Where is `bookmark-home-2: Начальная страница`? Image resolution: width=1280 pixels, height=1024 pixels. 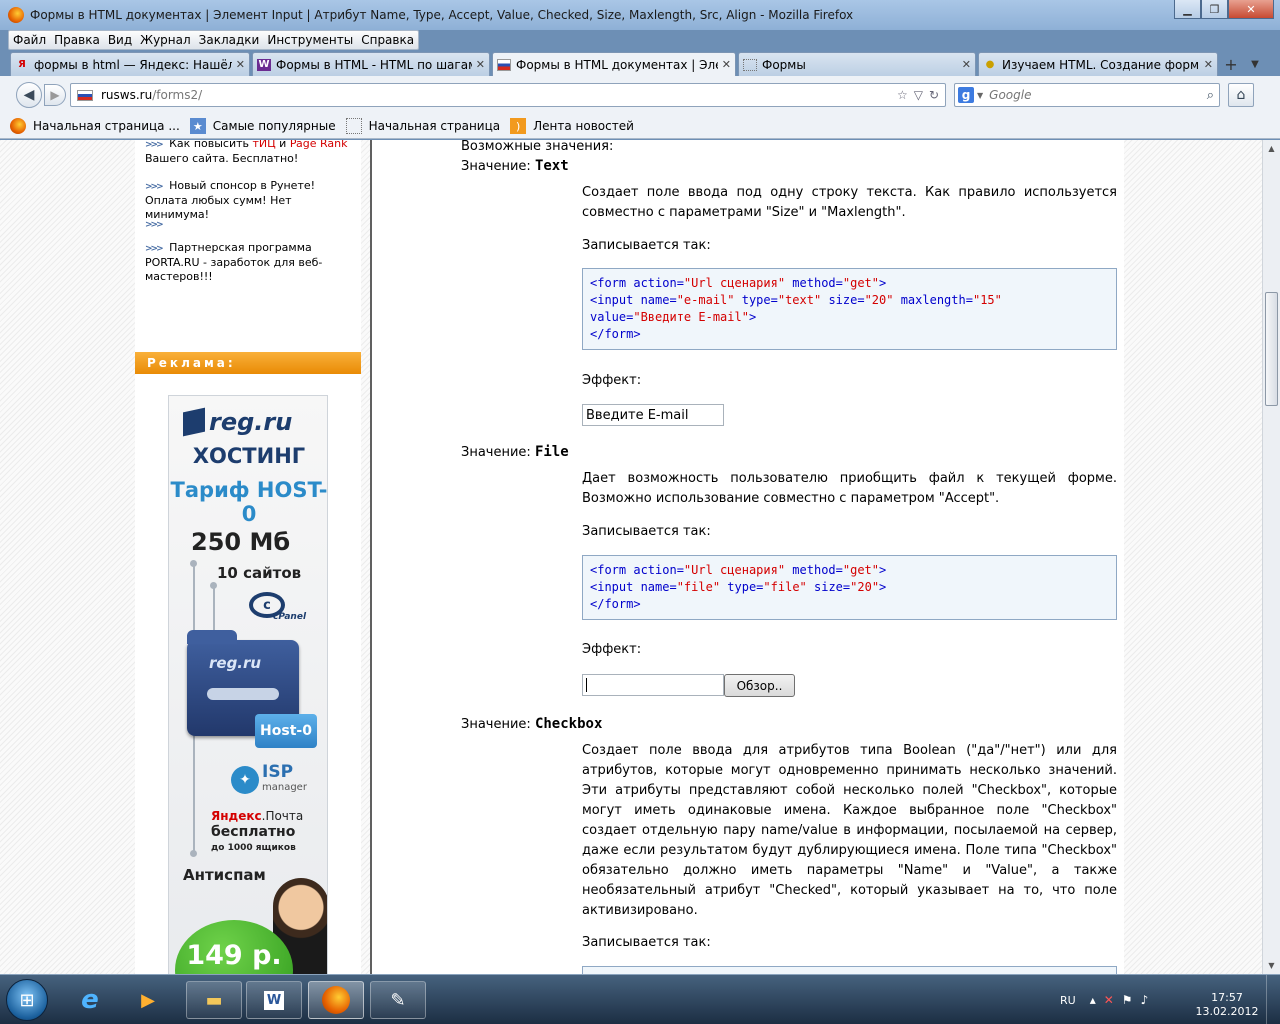
bookmark-home-2: Начальная страница is located at coordinates (422, 126).